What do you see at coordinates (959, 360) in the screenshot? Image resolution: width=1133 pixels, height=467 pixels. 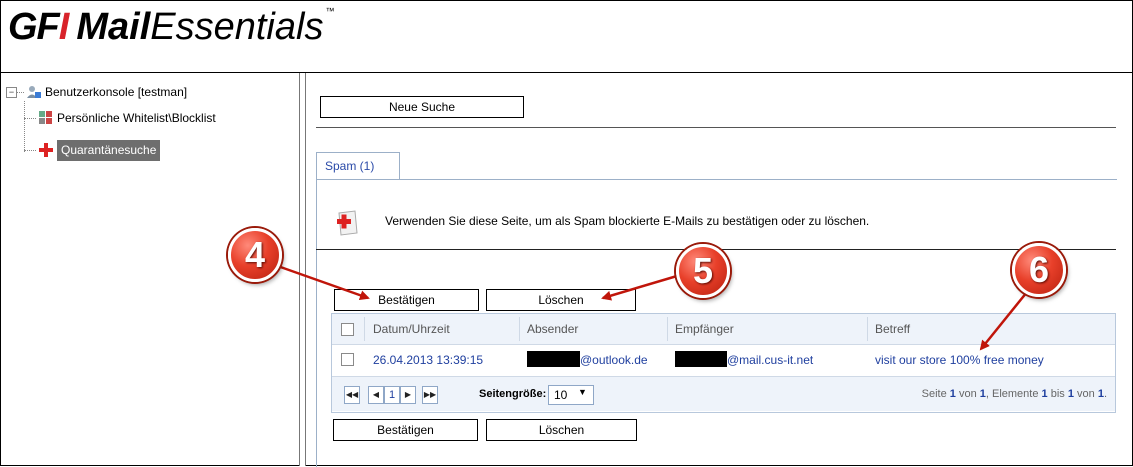 I see `row-subject: visit our store 100% free money` at bounding box center [959, 360].